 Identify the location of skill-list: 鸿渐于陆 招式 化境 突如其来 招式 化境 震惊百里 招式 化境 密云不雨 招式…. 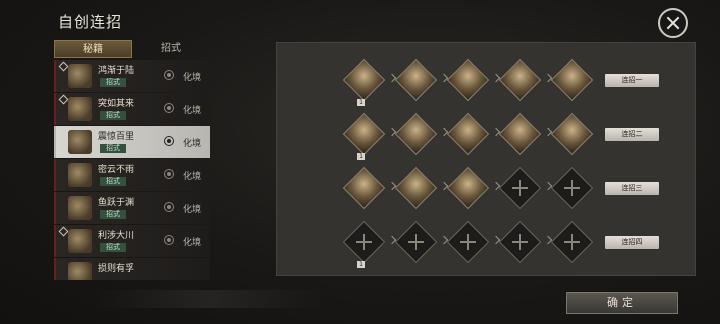
(132, 170).